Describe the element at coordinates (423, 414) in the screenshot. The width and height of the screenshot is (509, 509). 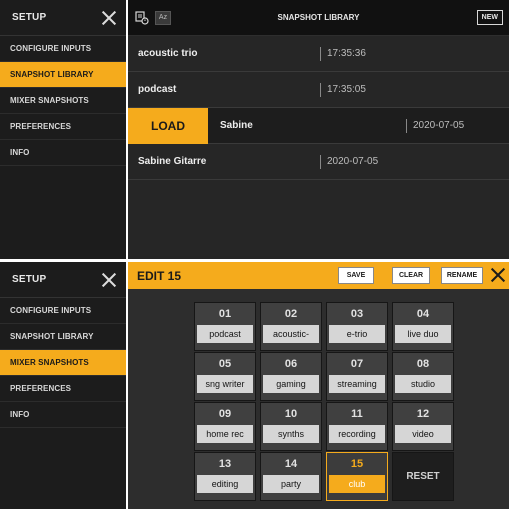
I see `slot-number: 12` at that location.